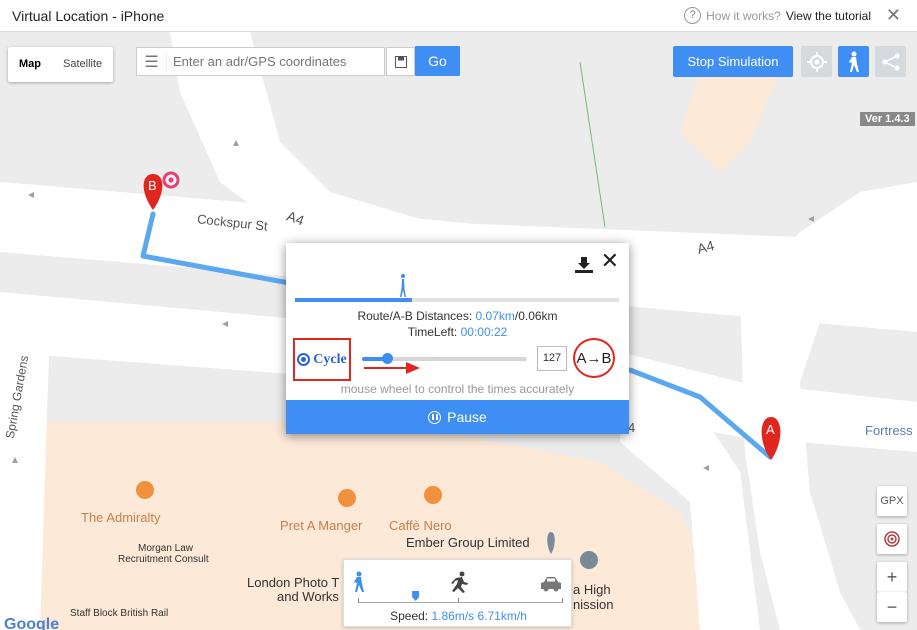 The width and height of the screenshot is (917, 630). I want to click on speed-slider-track, so click(460, 602).